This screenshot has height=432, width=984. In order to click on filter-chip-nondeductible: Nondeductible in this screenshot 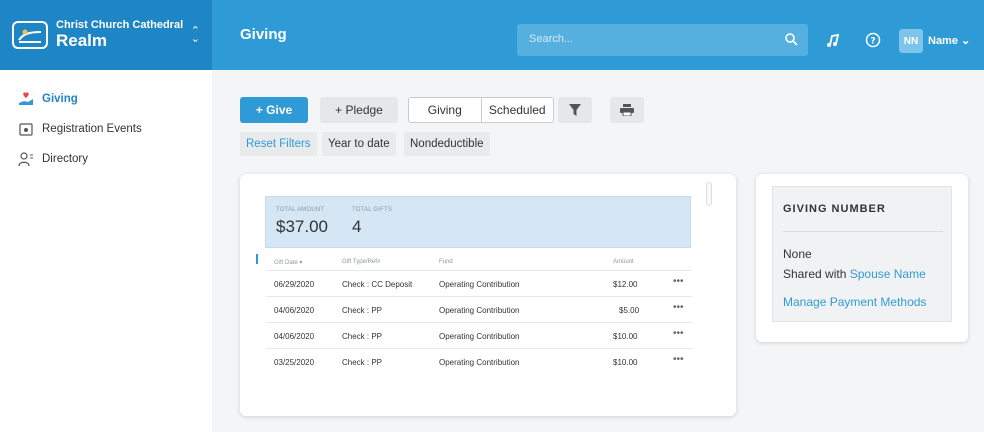, I will do `click(447, 144)`.